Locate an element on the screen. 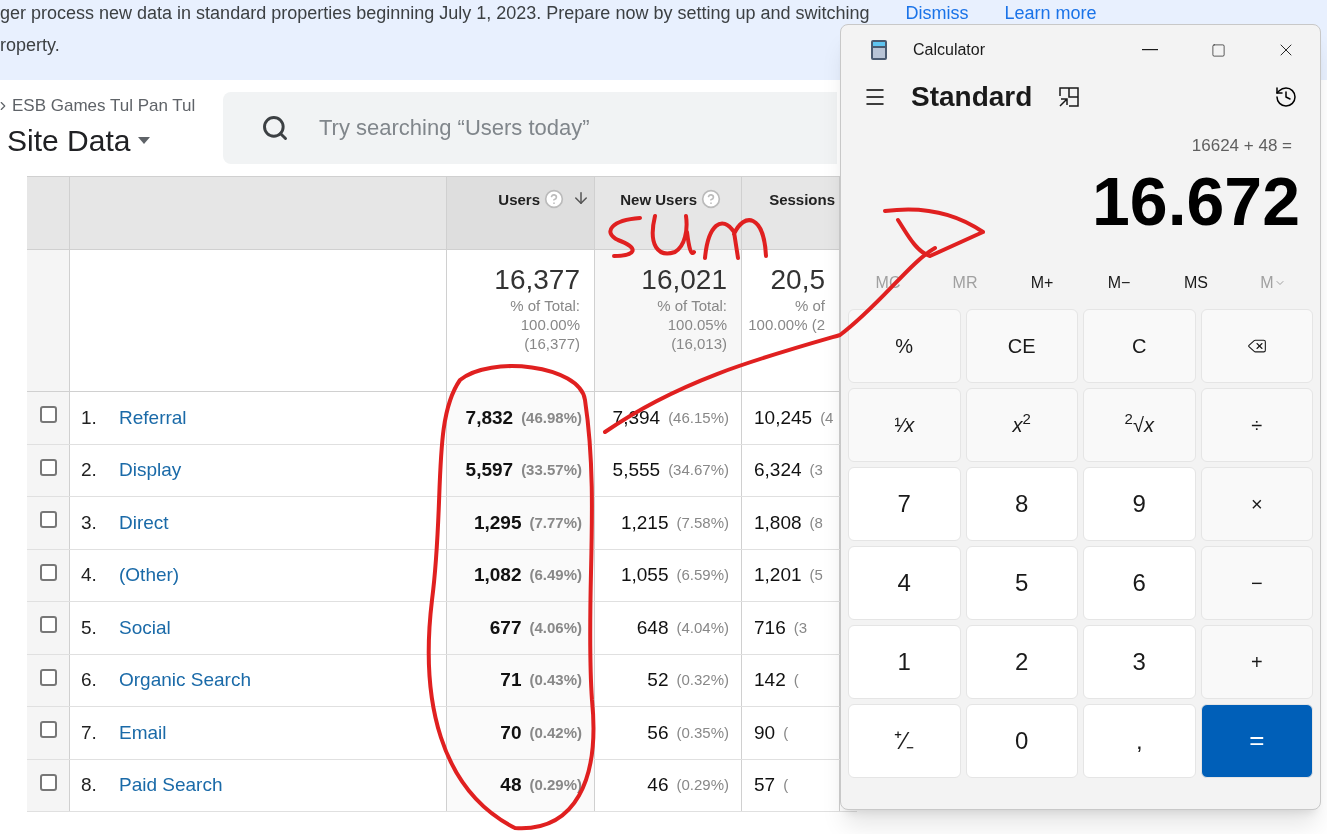 This screenshot has width=1327, height=834. metric-value: 52 is located at coordinates (658, 680).